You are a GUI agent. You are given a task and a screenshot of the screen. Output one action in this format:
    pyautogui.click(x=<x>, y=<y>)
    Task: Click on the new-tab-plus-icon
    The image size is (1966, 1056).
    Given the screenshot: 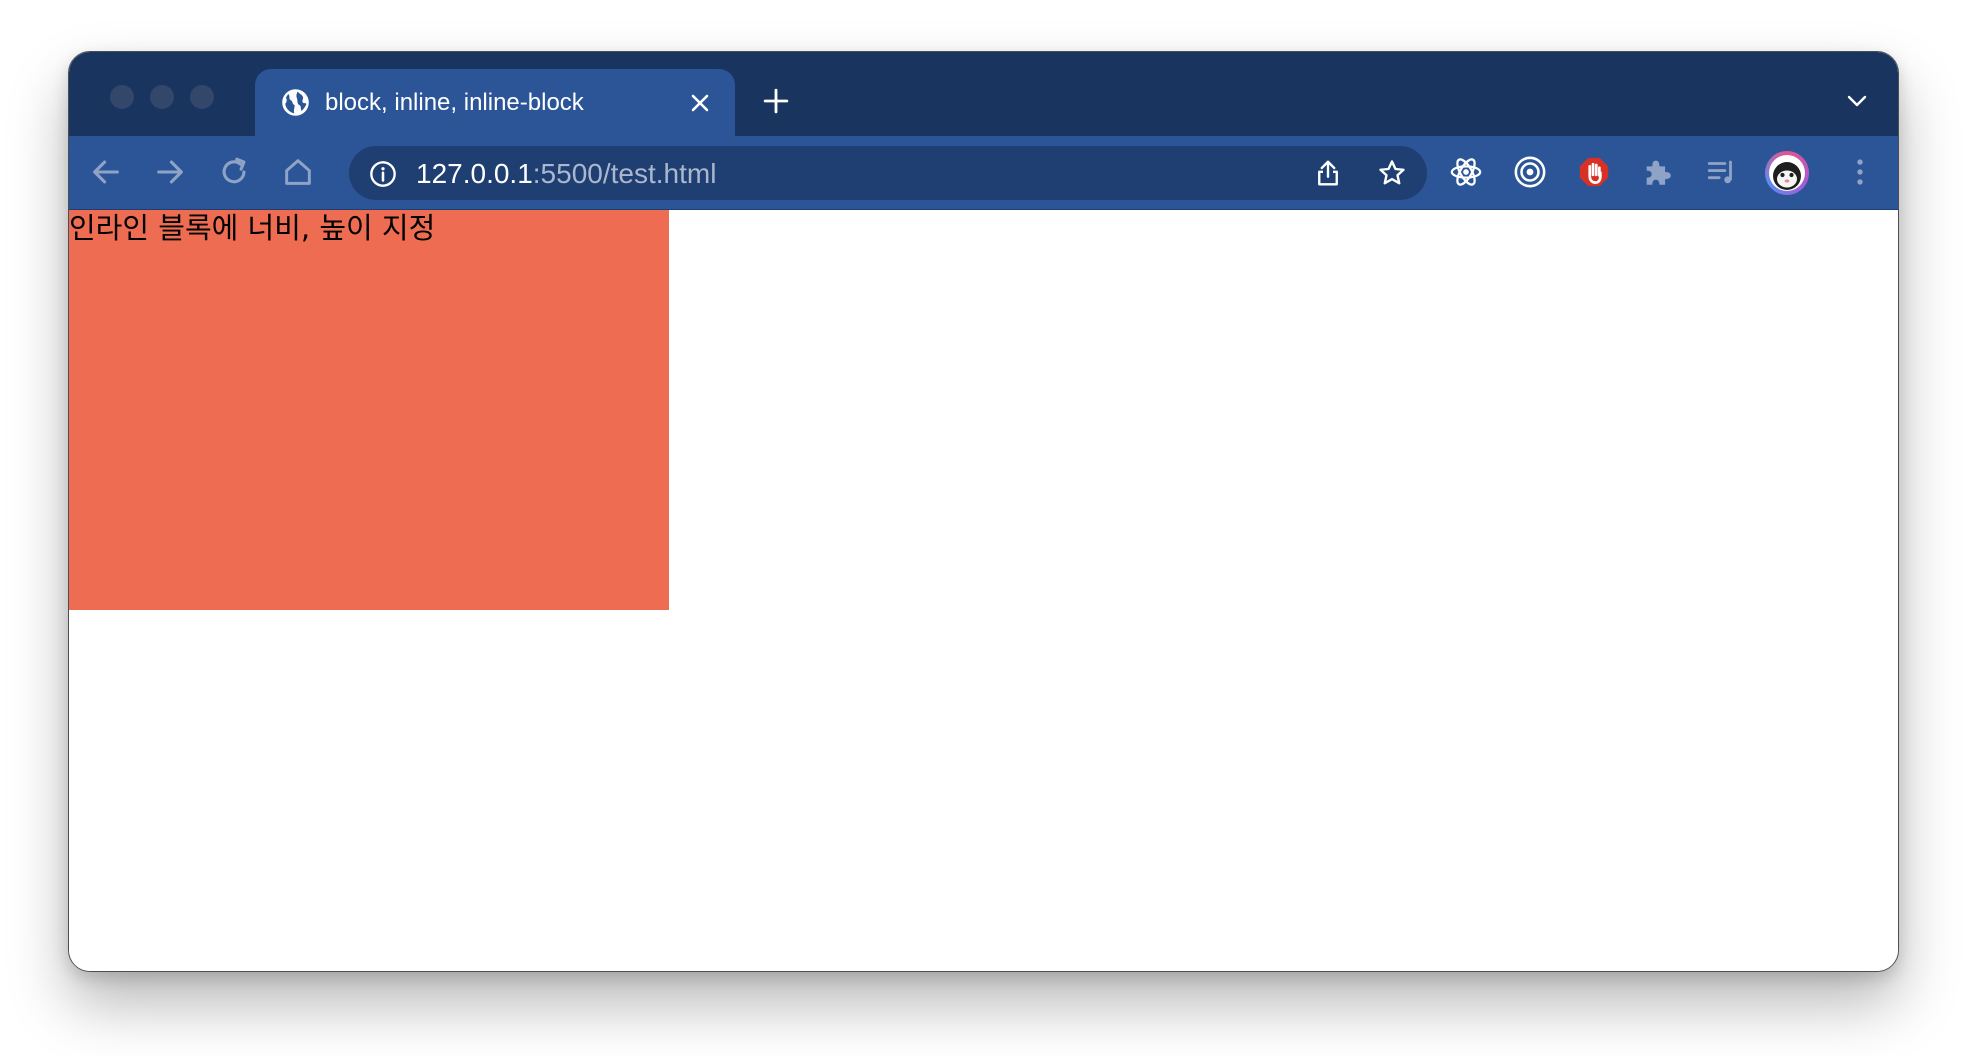 What is the action you would take?
    pyautogui.click(x=776, y=101)
    